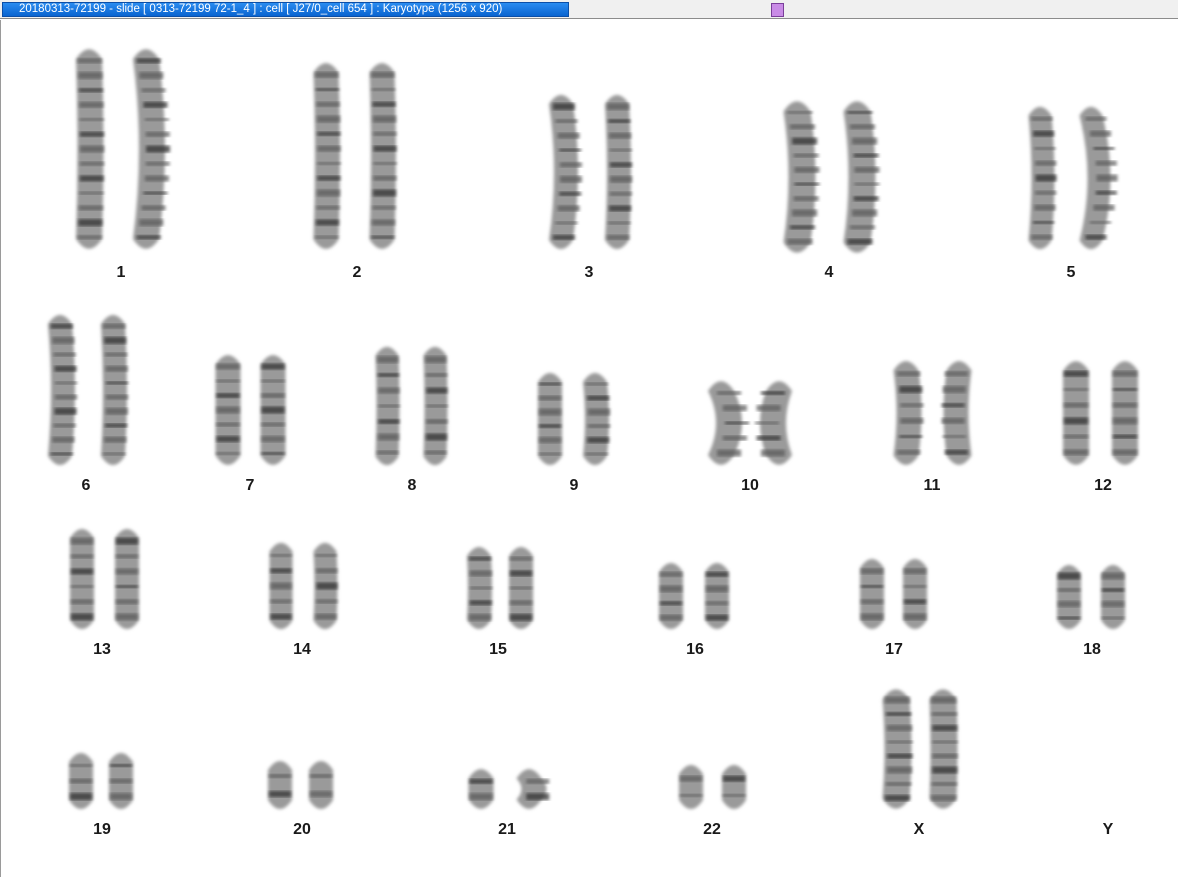  Describe the element at coordinates (589, 272) in the screenshot. I see `chromosome-label-3: 3` at that location.